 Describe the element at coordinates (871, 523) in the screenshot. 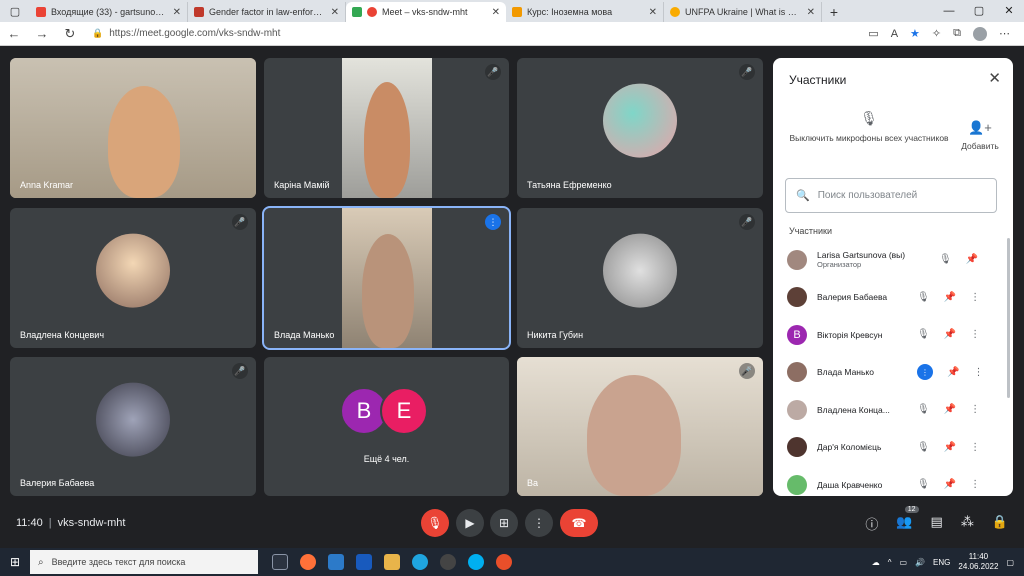

I see `info-icon: ⓘ` at that location.